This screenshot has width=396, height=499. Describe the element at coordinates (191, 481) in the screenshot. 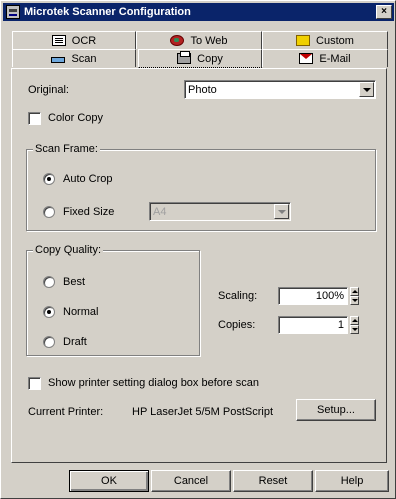

I see `cancel-button: Cancel` at that location.